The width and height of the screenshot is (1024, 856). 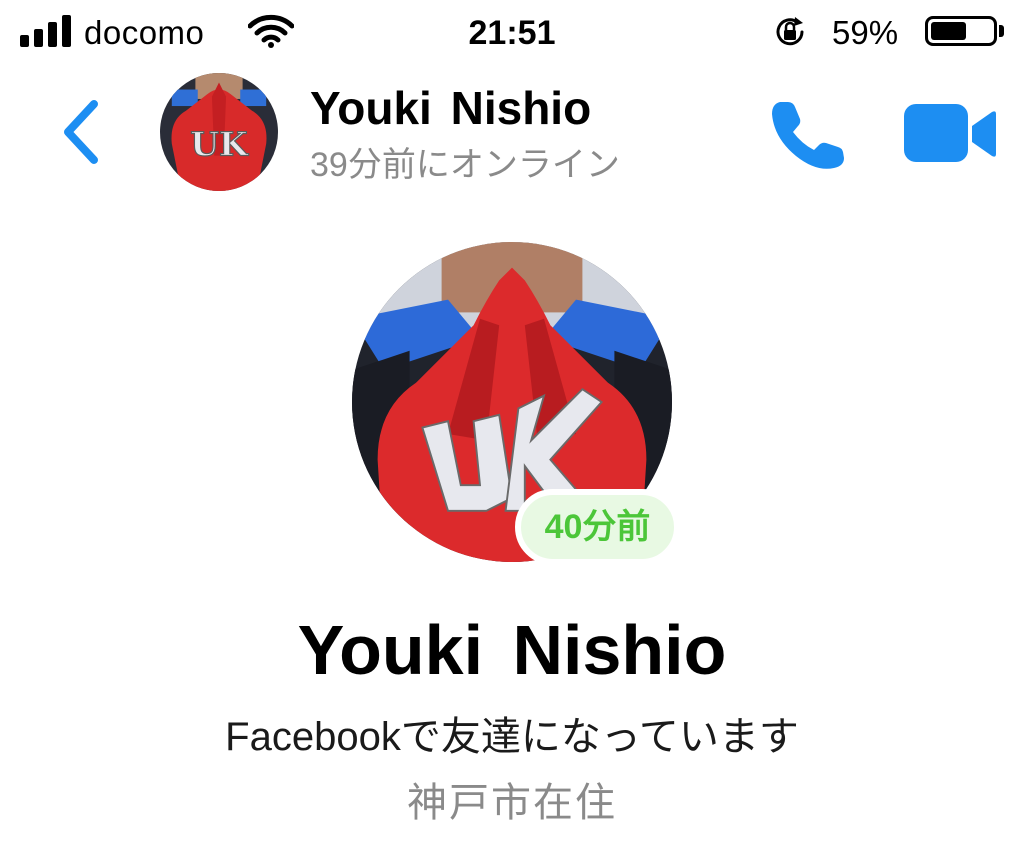 I want to click on avatar-image: UK, so click(x=219, y=132).